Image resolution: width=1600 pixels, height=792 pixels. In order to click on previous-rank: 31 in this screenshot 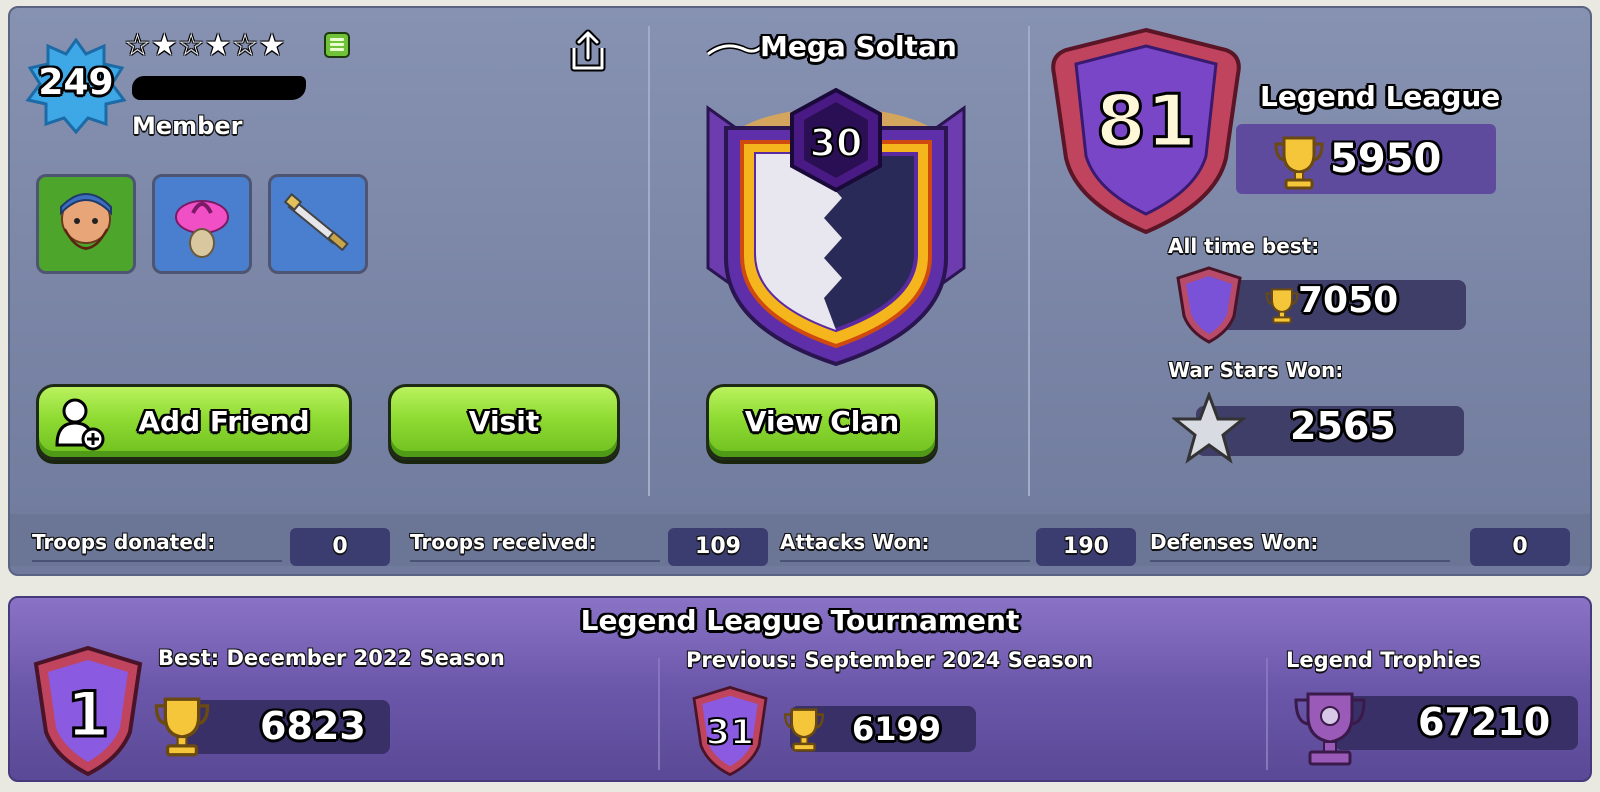, I will do `click(730, 733)`.